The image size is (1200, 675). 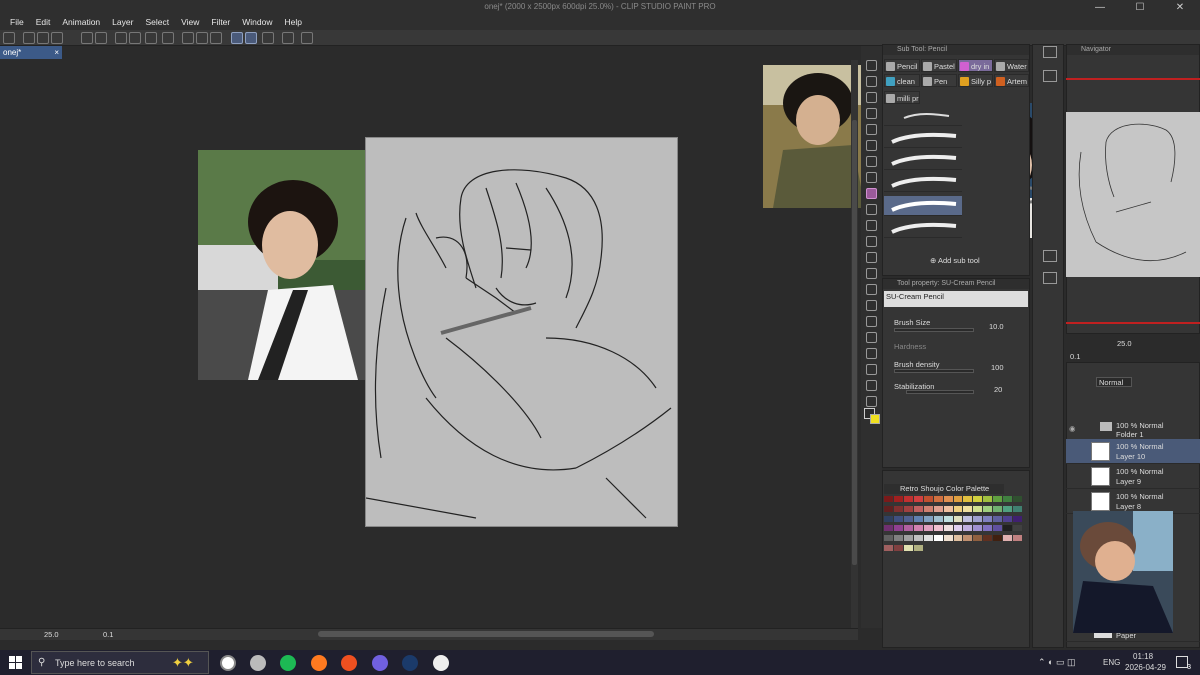 What do you see at coordinates (257, 22) in the screenshot?
I see `menu-window: Window` at bounding box center [257, 22].